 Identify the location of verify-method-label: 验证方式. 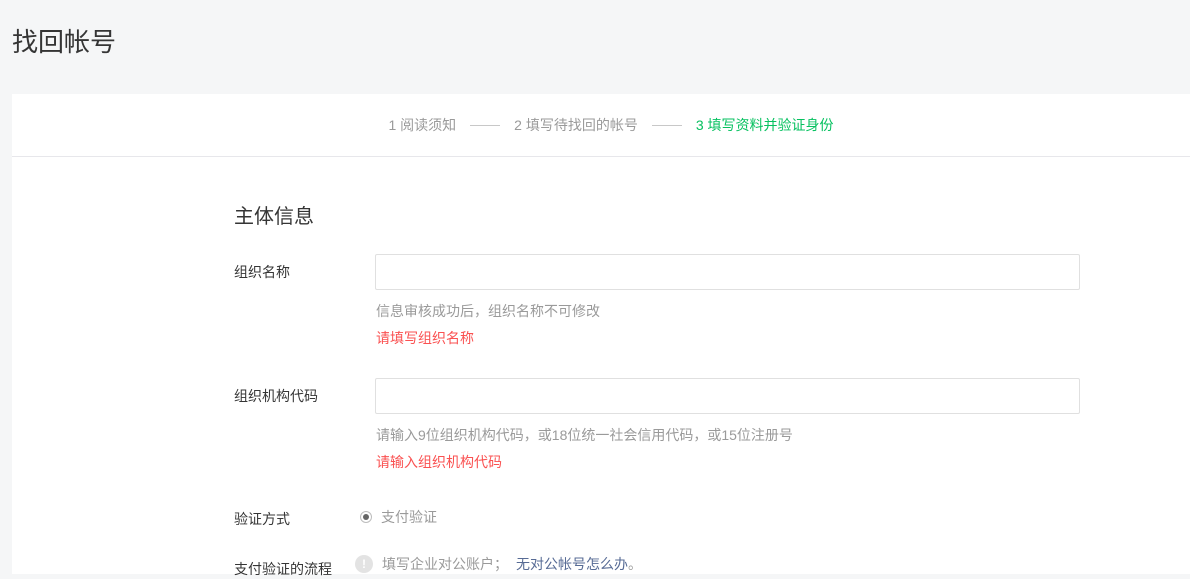
(262, 519).